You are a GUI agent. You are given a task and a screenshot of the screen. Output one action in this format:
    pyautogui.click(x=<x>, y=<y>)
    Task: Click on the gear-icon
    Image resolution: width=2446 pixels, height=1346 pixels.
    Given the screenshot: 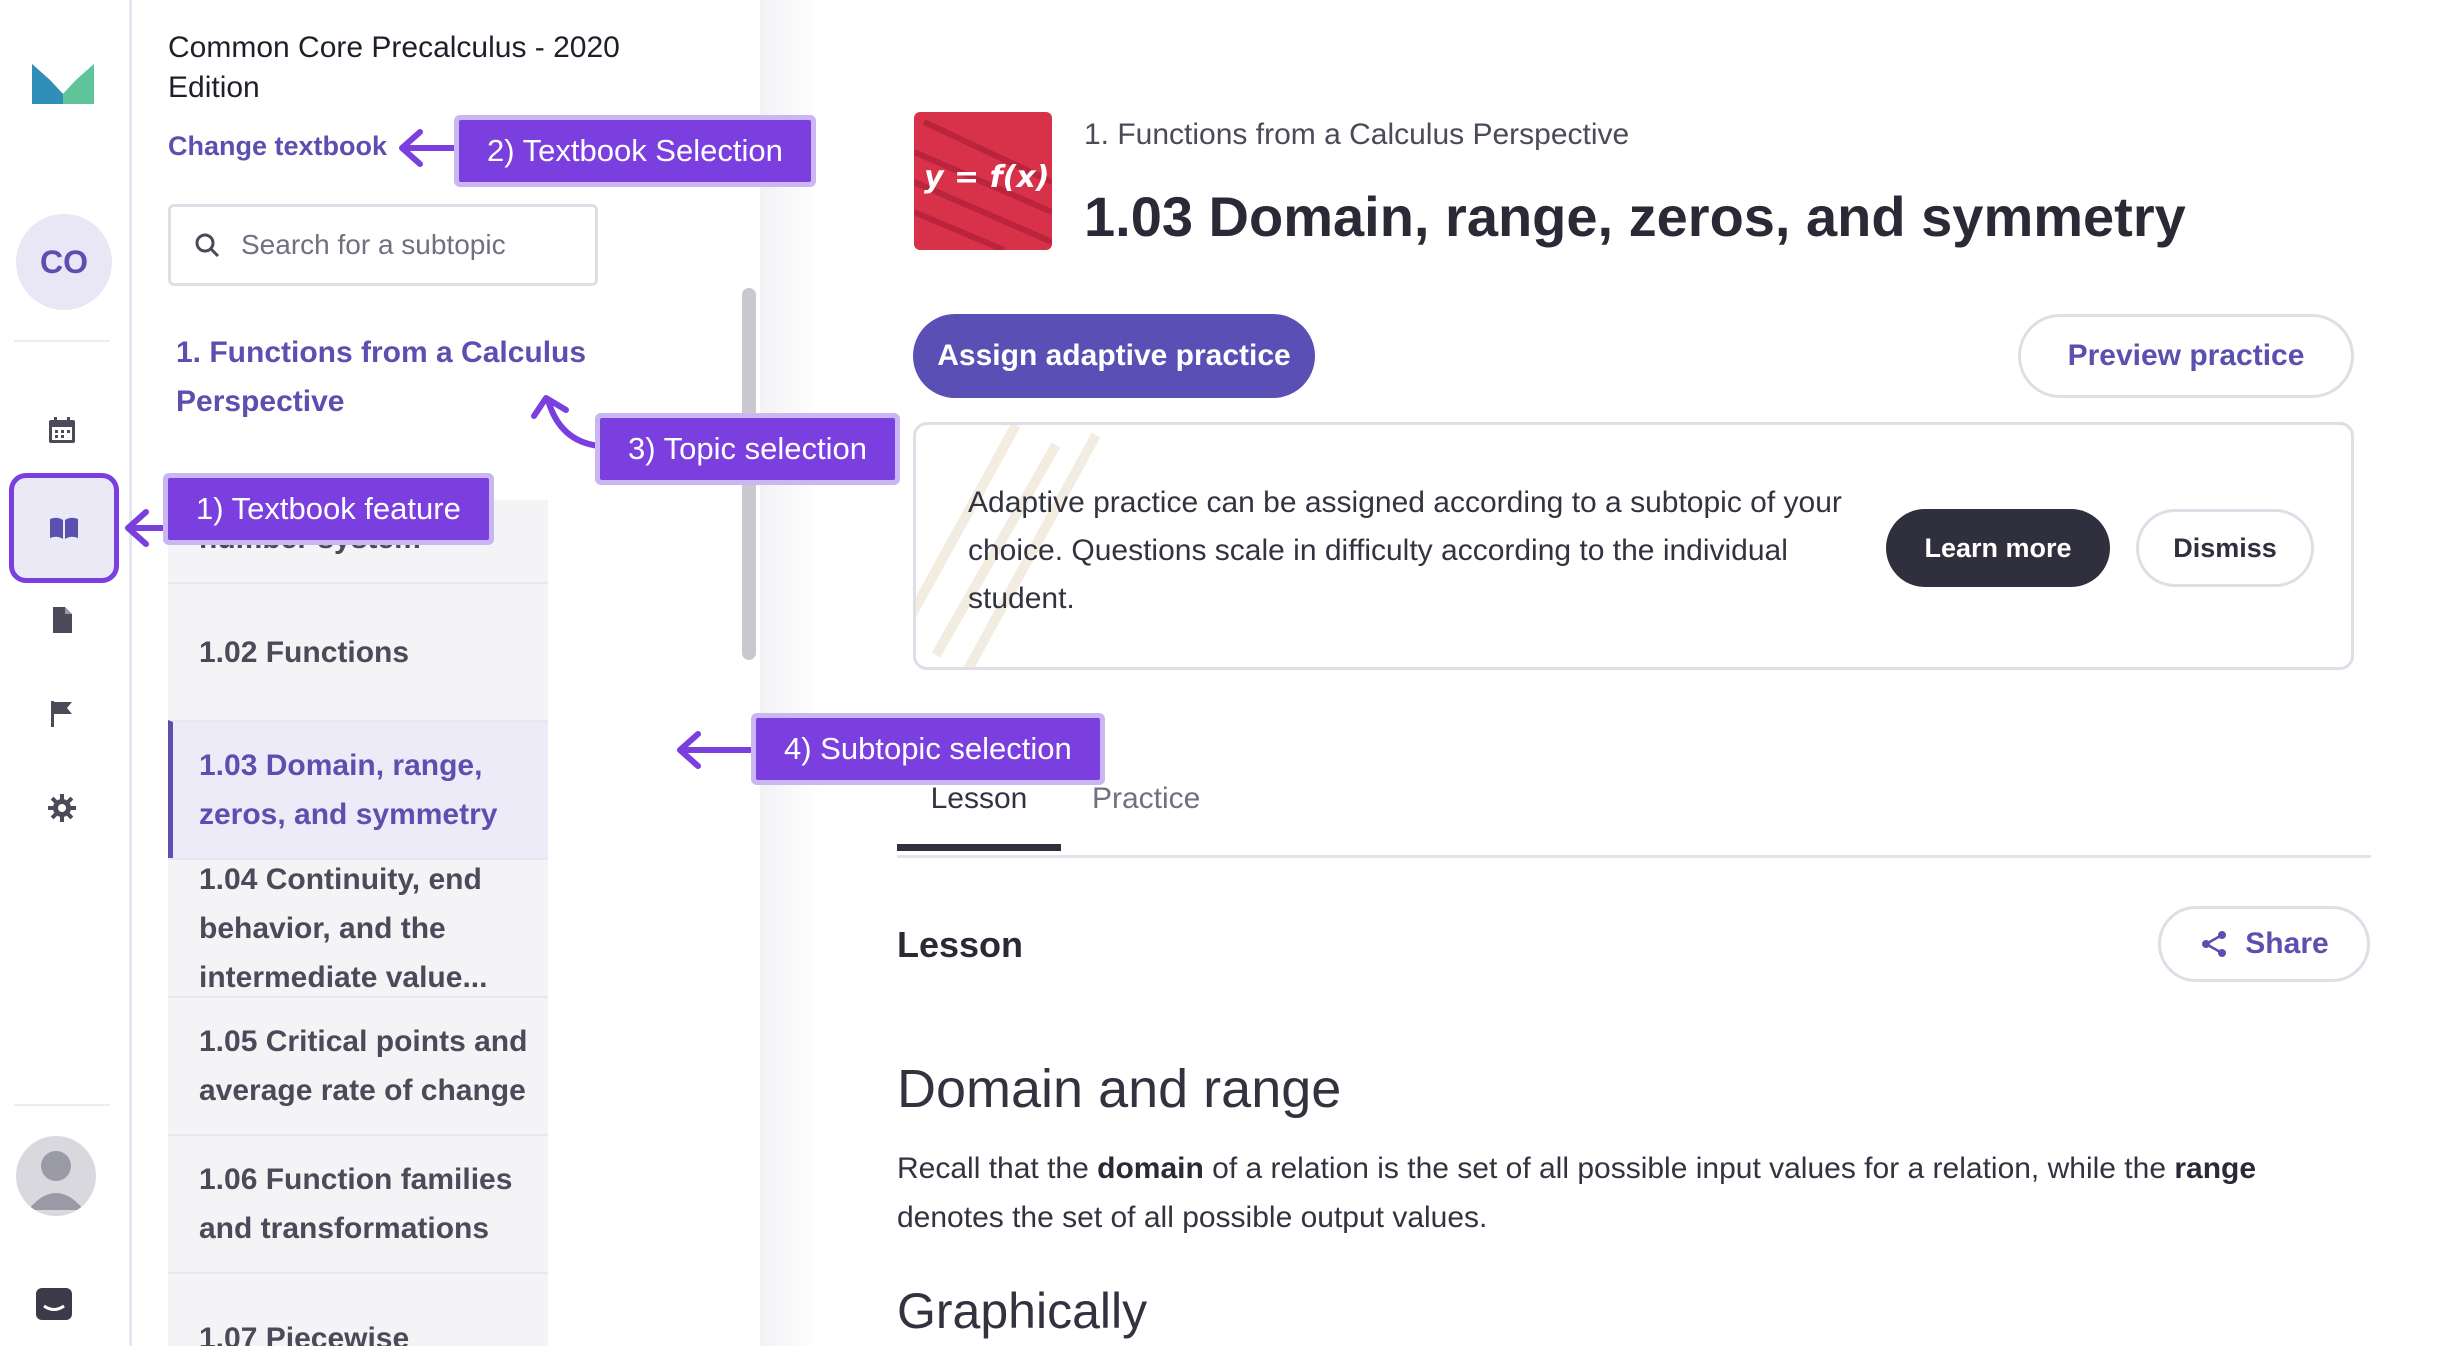 What is the action you would take?
    pyautogui.click(x=62, y=808)
    